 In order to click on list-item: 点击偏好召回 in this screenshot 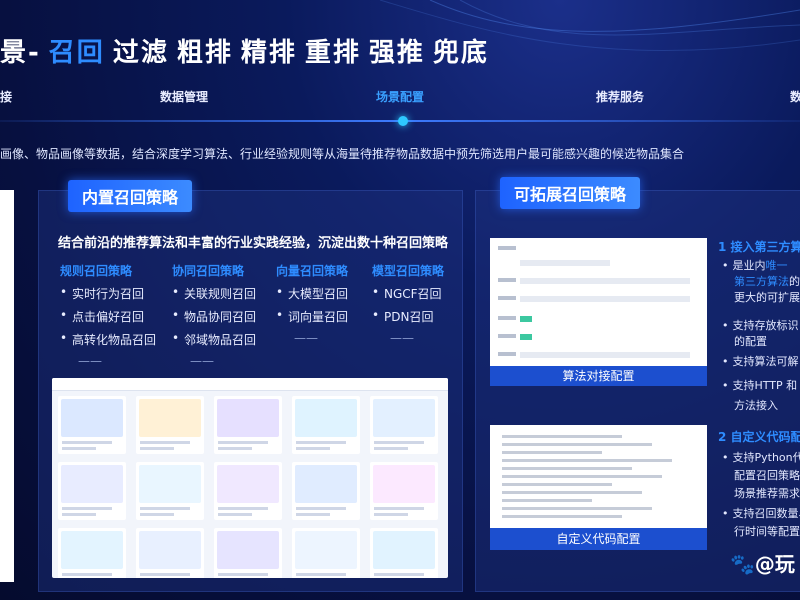, I will do `click(108, 316)`.